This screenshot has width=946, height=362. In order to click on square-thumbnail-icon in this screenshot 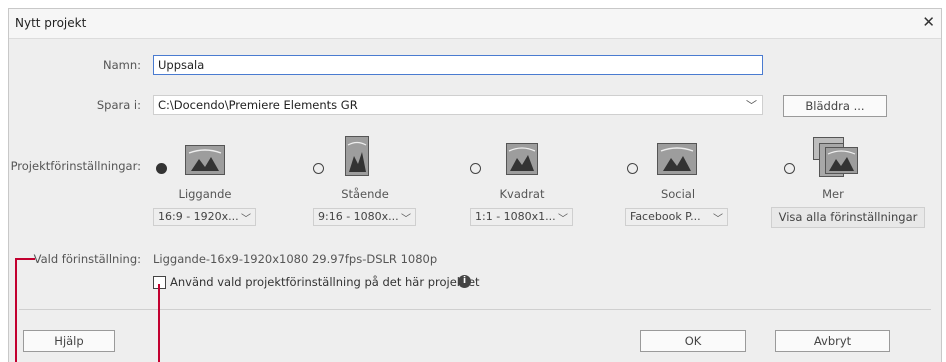, I will do `click(522, 159)`.